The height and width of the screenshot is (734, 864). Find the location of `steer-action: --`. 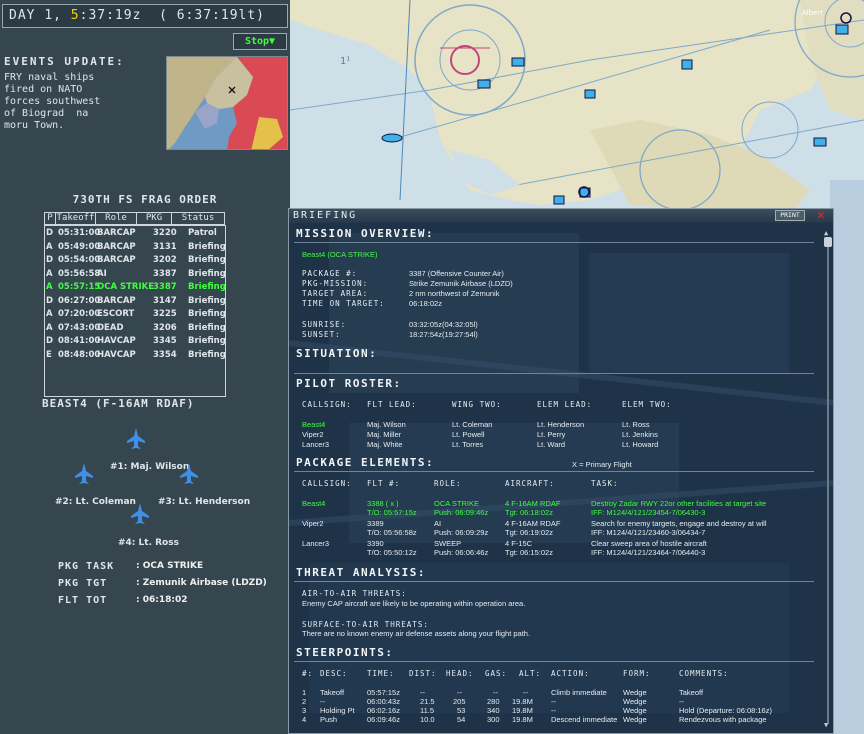

steer-action: -- is located at coordinates (553, 701).